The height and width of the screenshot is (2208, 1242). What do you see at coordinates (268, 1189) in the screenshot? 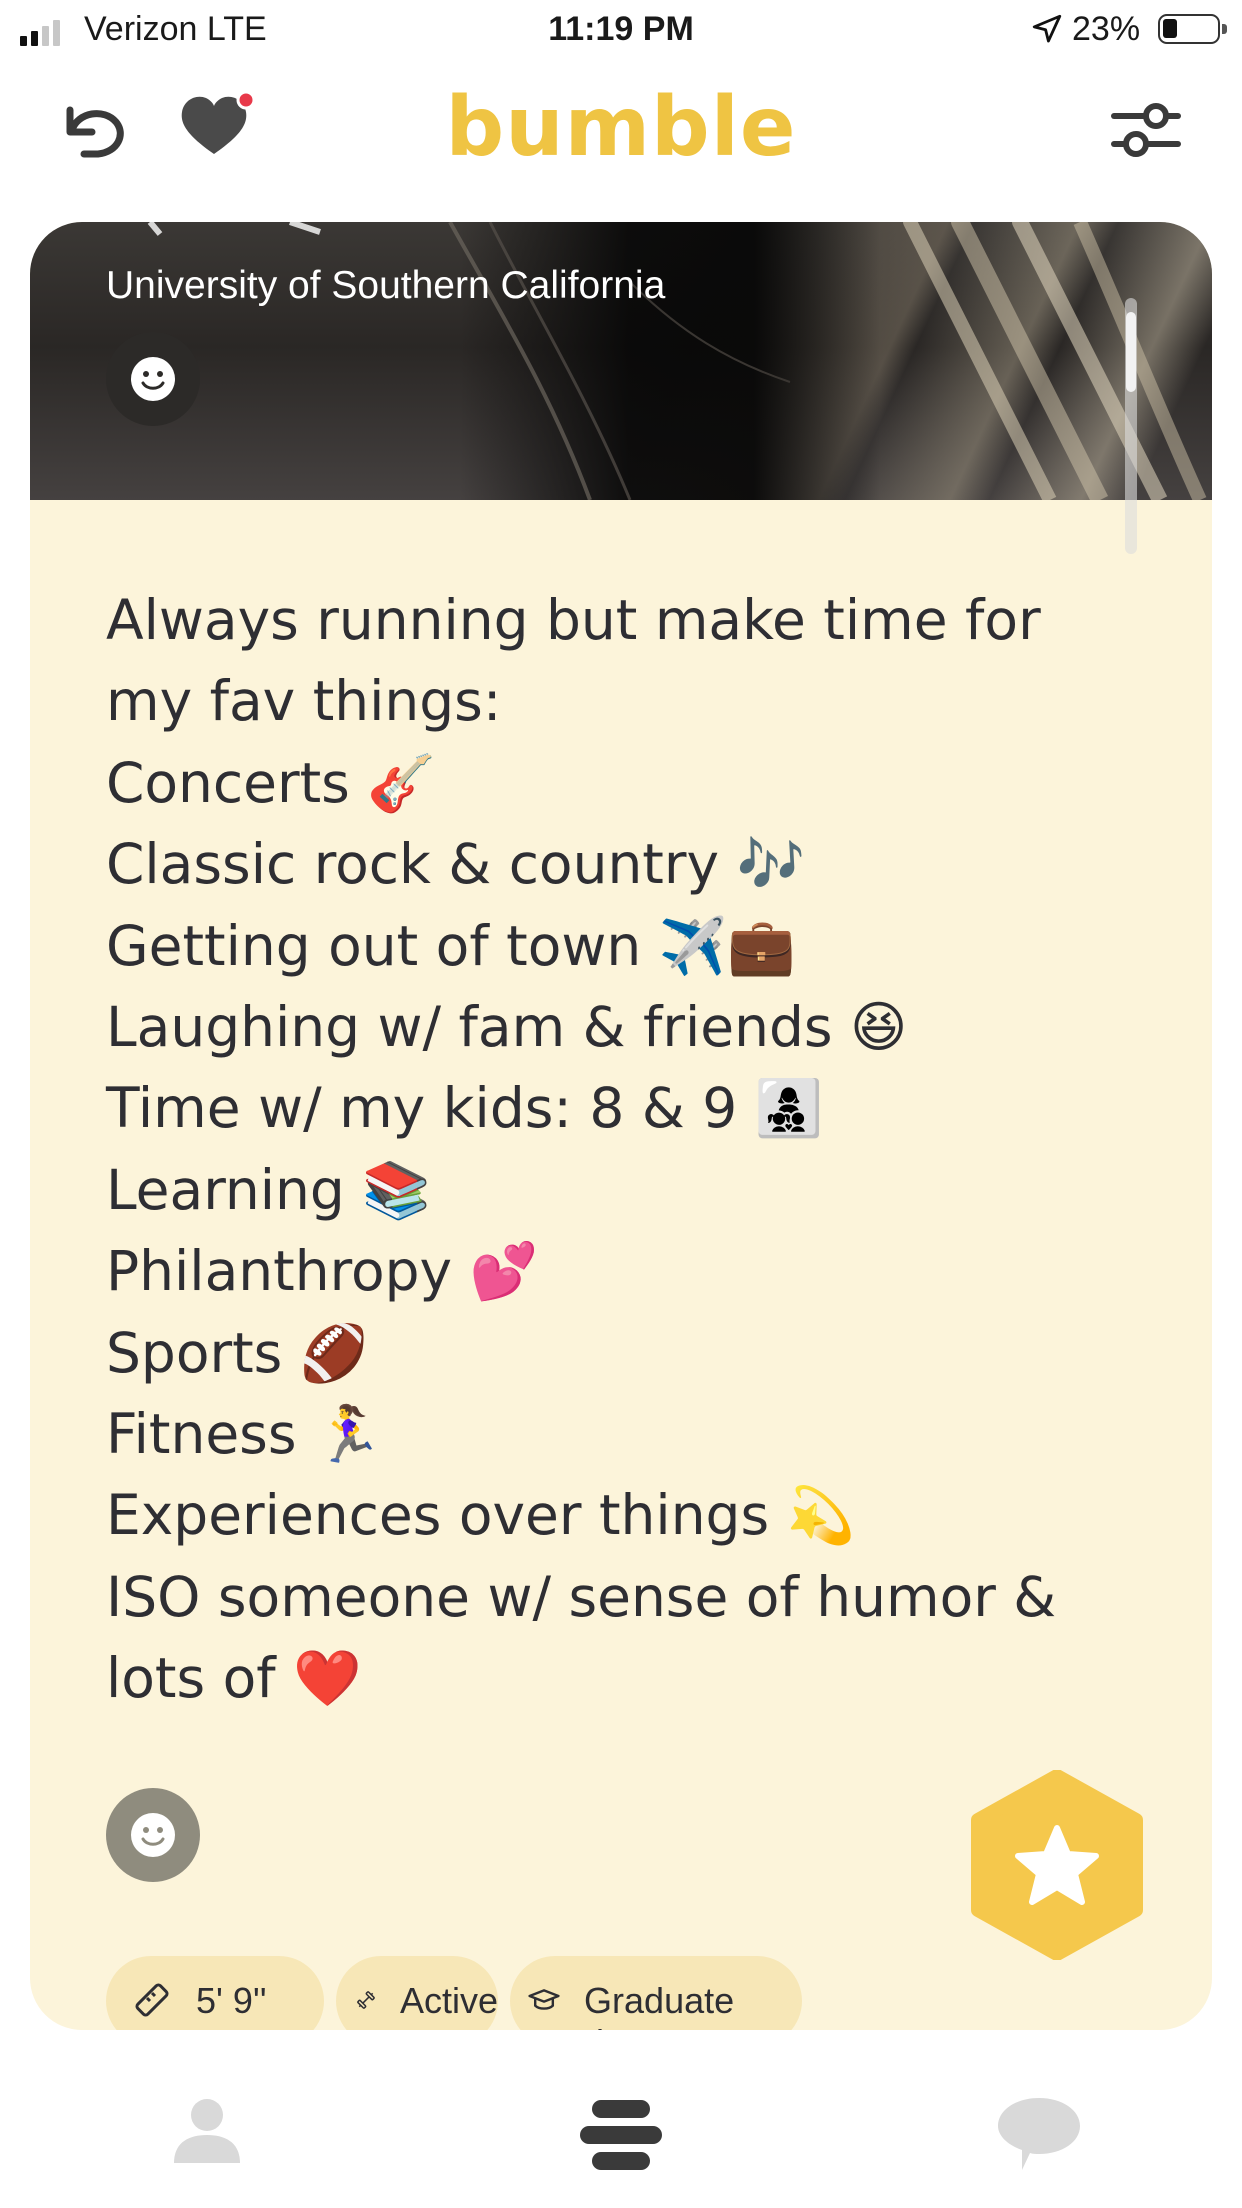
I see `bio-line: Learning 📚` at bounding box center [268, 1189].